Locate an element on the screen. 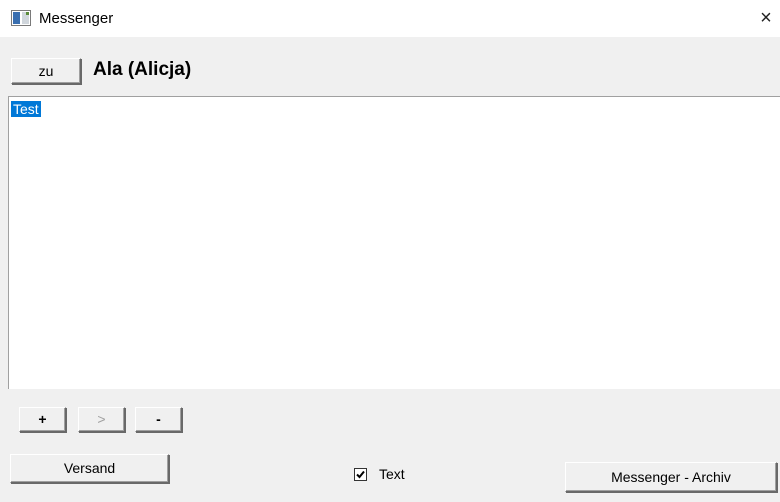 Image resolution: width=780 pixels, height=502 pixels. window-title: Messenger is located at coordinates (76, 18).